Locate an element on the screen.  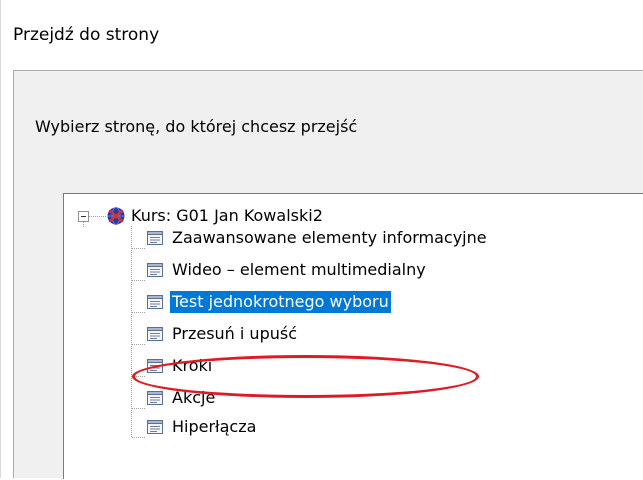
course-globe-icon is located at coordinates (116, 216).